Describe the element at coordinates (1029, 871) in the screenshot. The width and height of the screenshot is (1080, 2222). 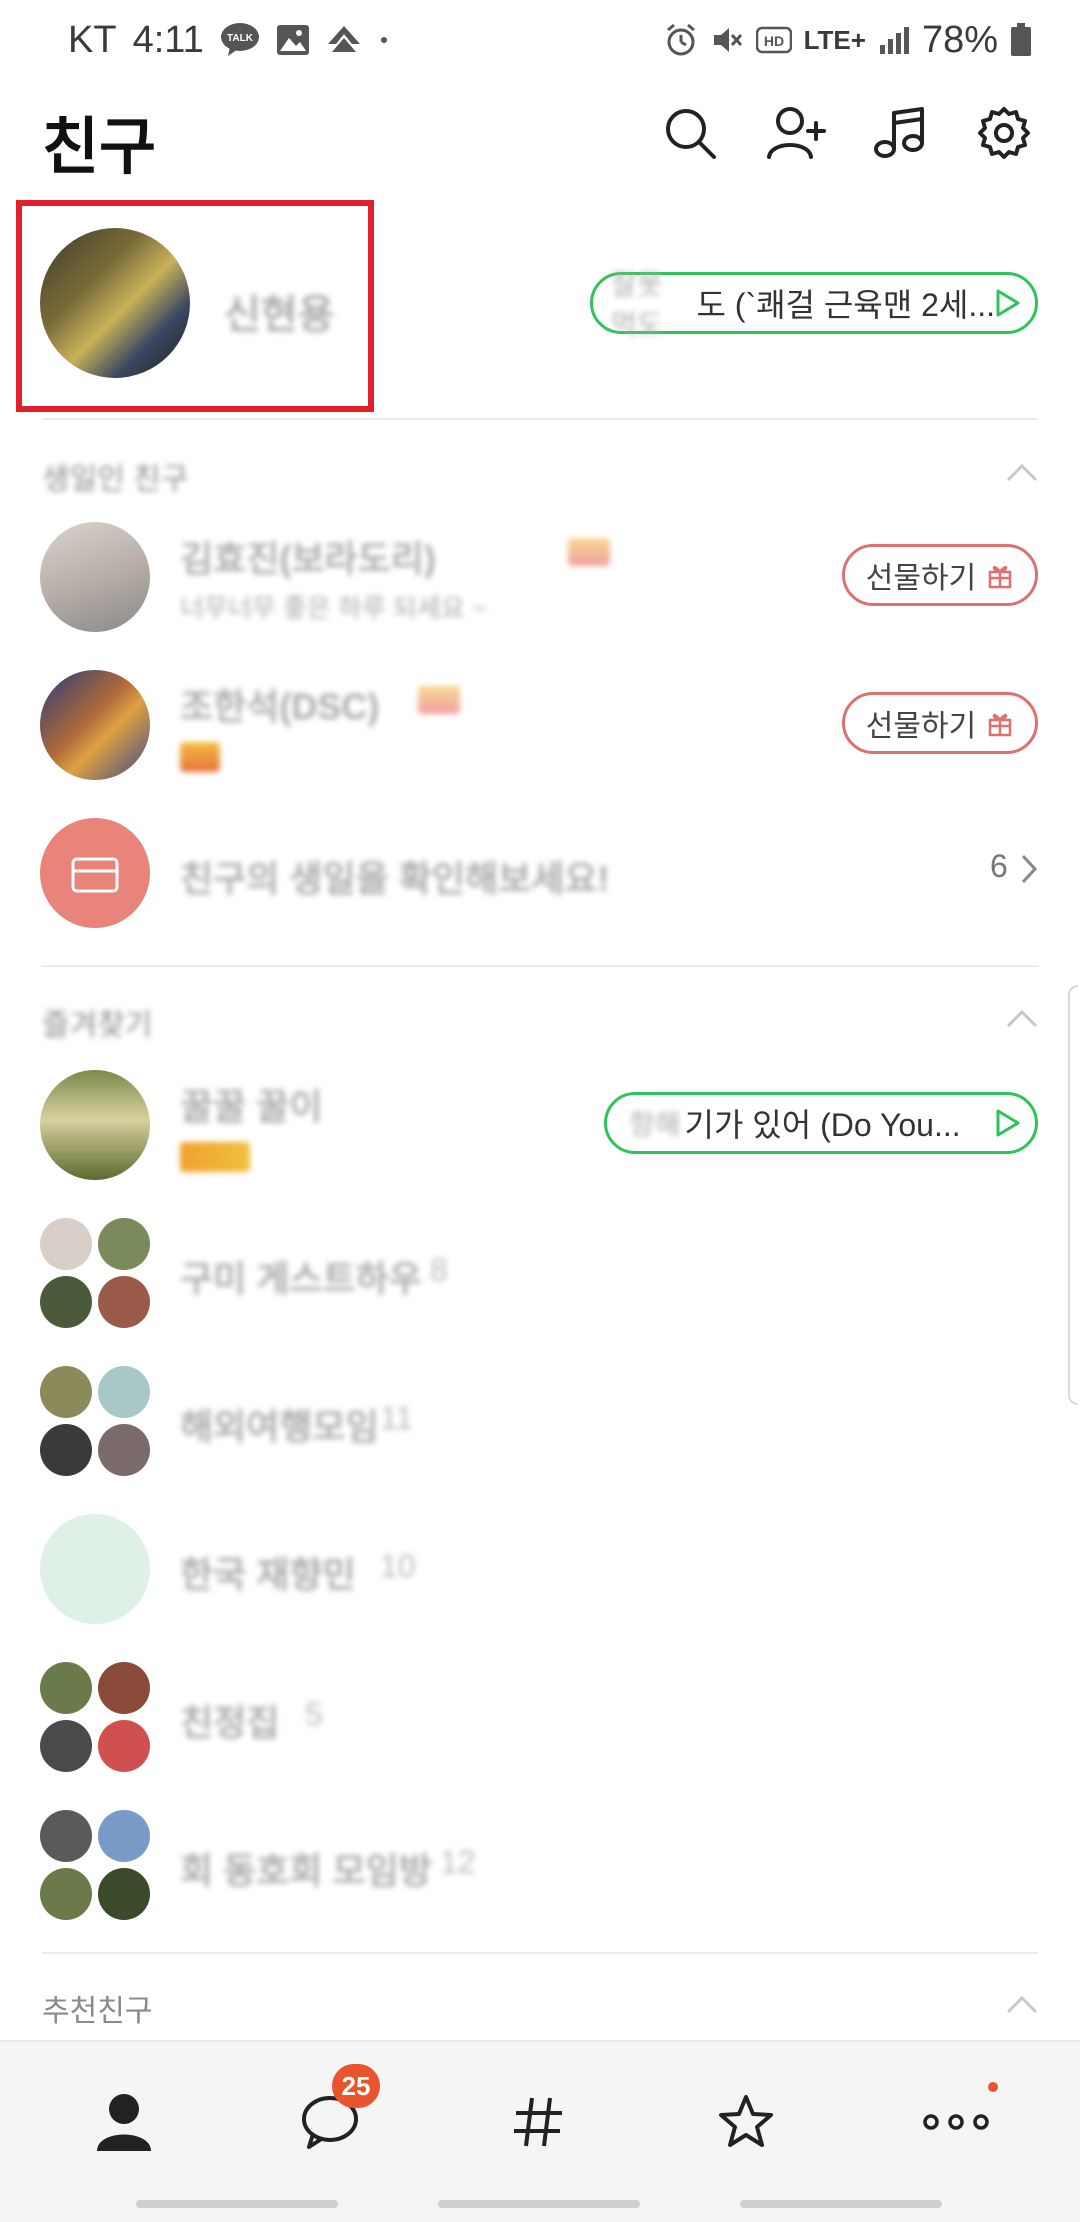
I see `chevron-right-icon` at that location.